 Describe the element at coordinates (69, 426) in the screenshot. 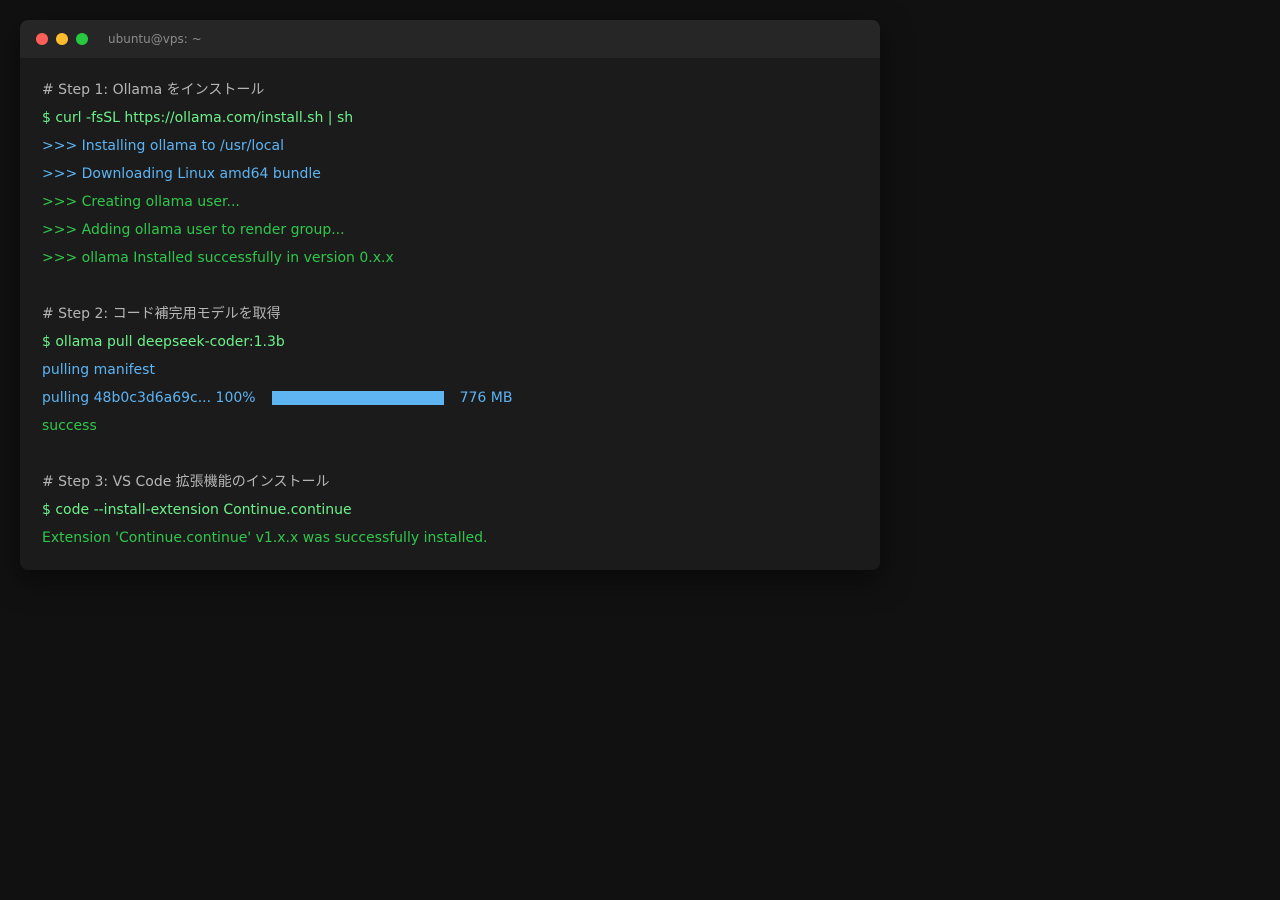

I see `pull-result: success` at that location.